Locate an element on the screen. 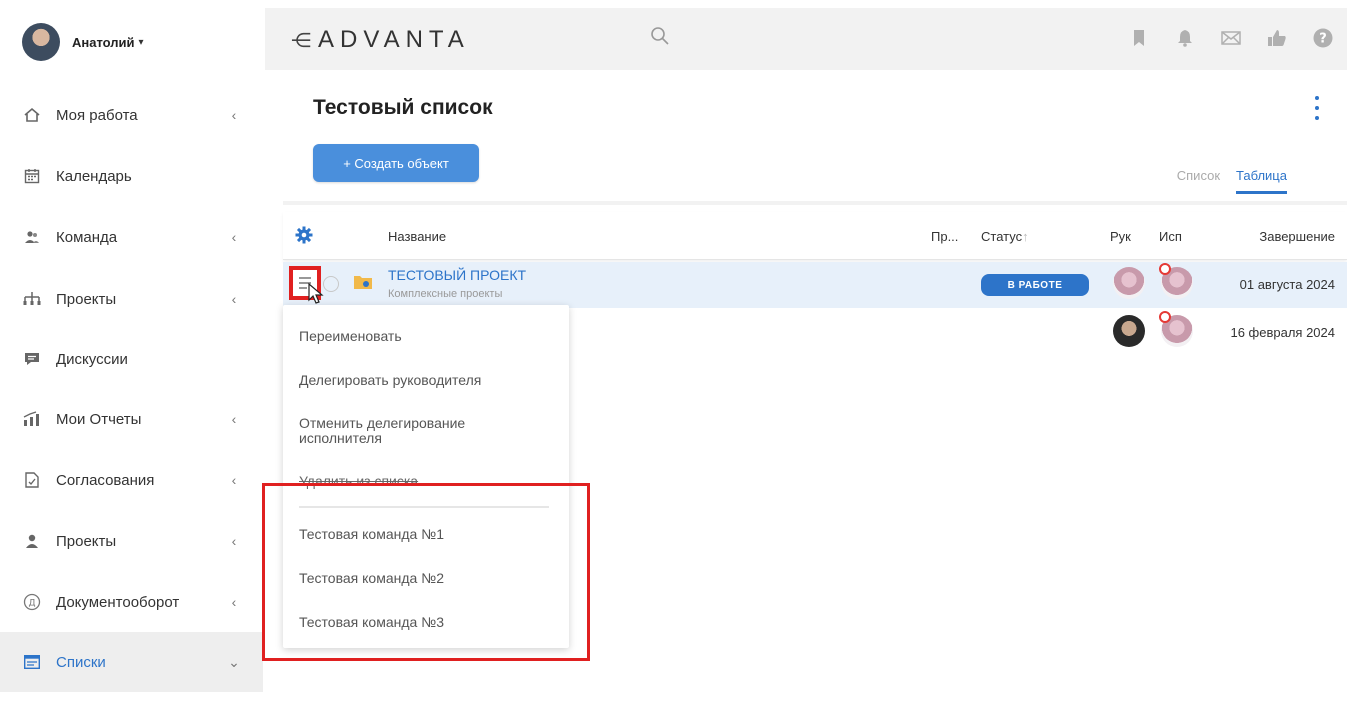  column-status-label: Статус is located at coordinates (1002, 236).